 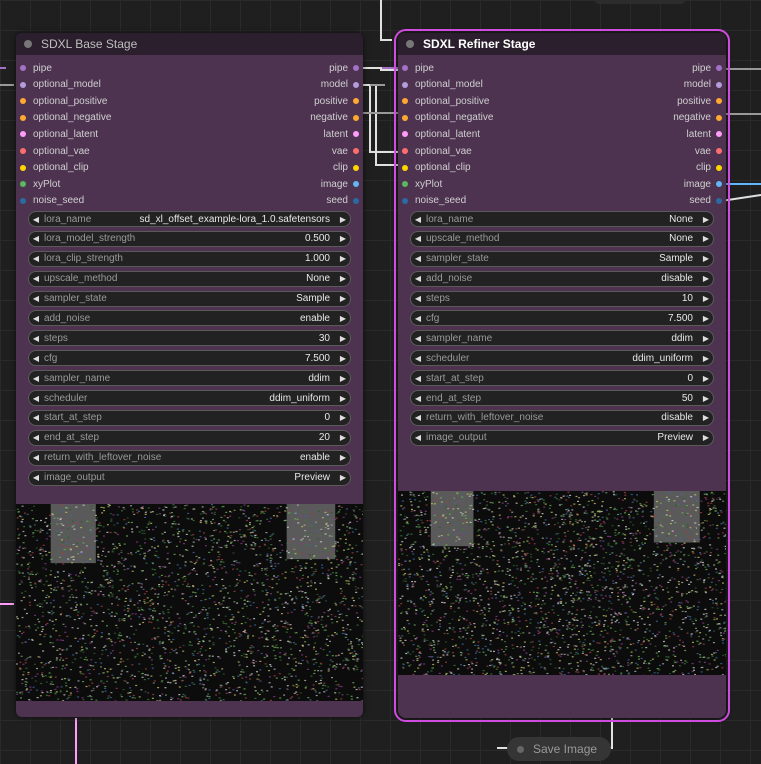 I want to click on output-slot-model: model, so click(x=340, y=85).